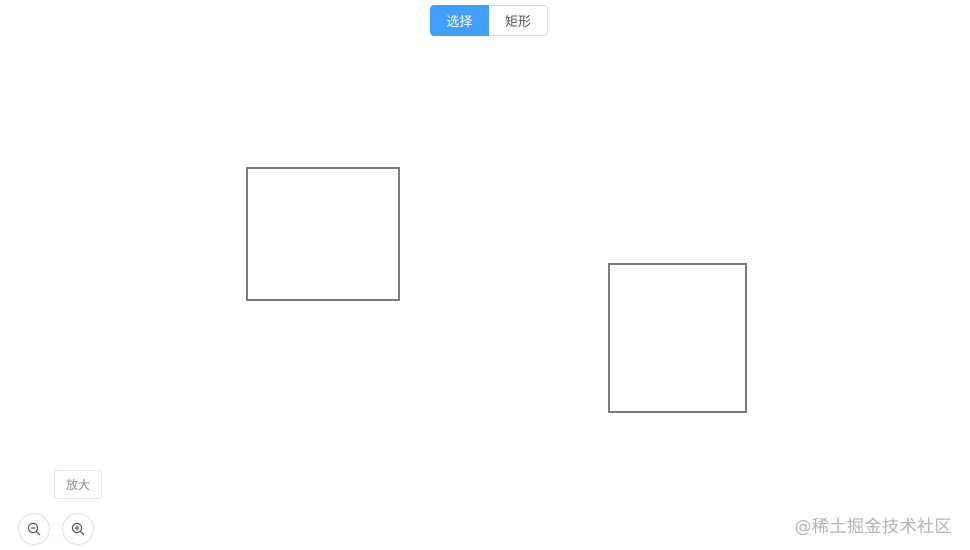  I want to click on zoom-in-icon, so click(78, 529).